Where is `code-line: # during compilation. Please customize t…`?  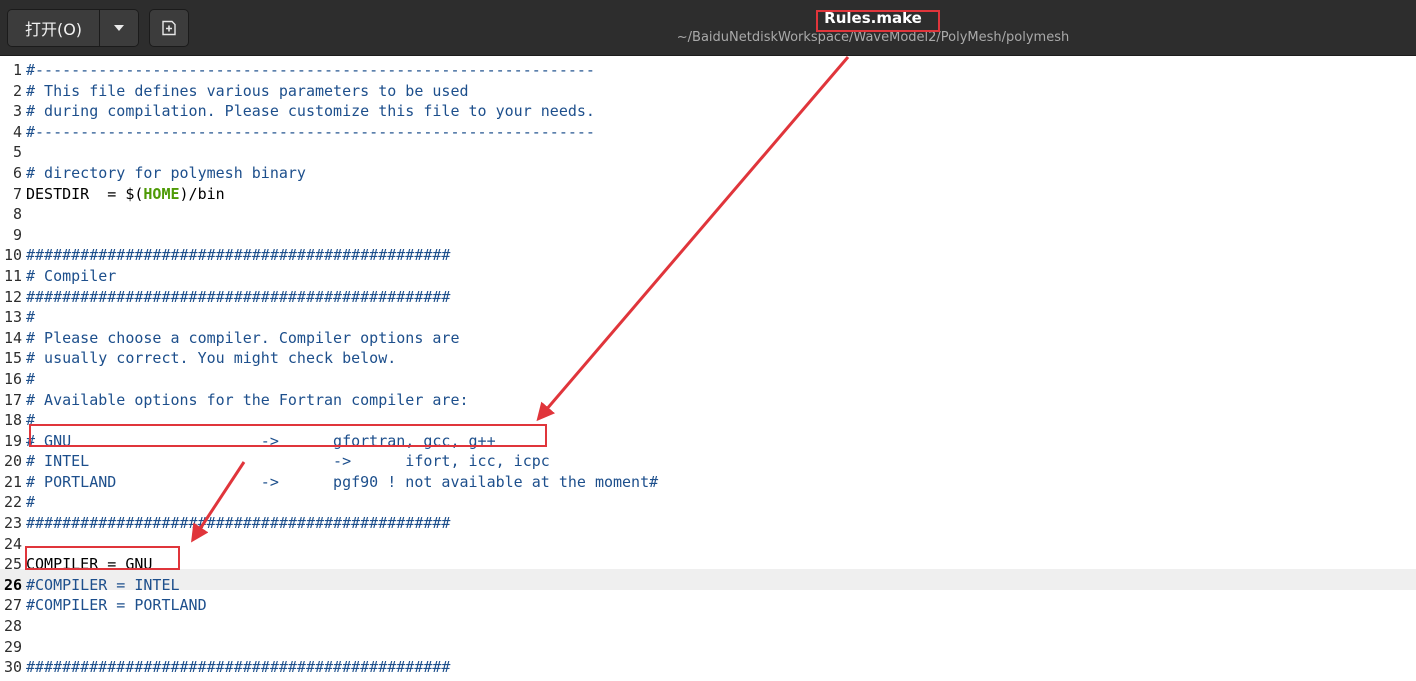 code-line: # during compilation. Please customize t… is located at coordinates (342, 111).